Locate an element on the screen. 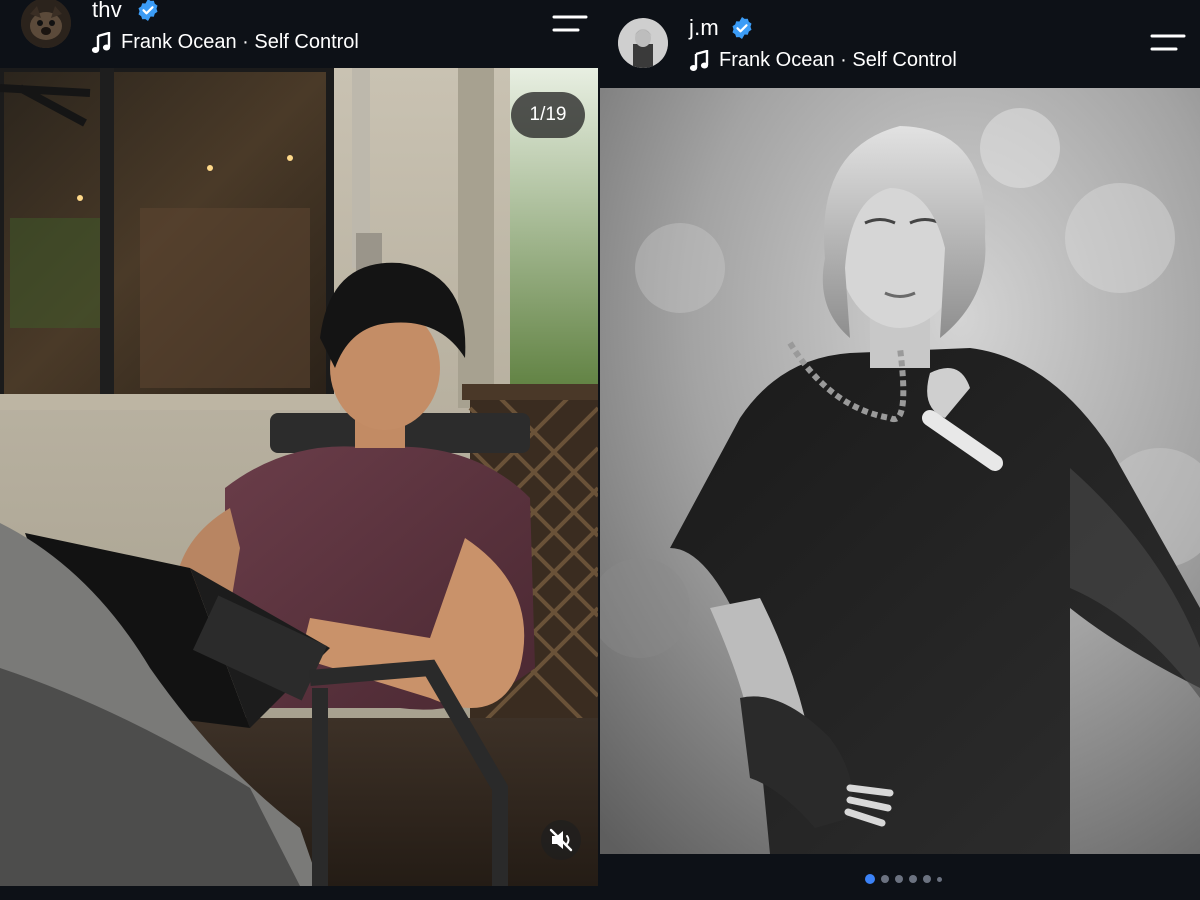 This screenshot has height=900, width=1200. username: thv is located at coordinates (107, 11).